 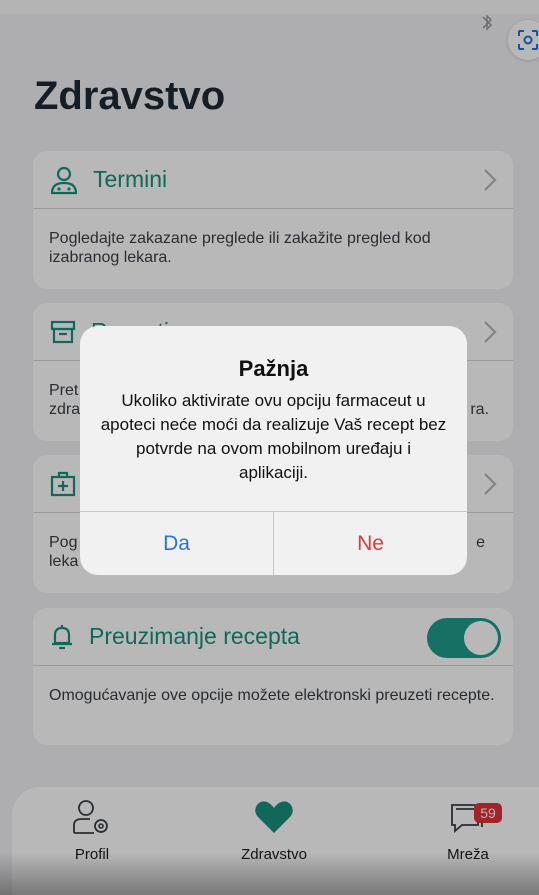 What do you see at coordinates (370, 543) in the screenshot?
I see `cancel-button: Ne` at bounding box center [370, 543].